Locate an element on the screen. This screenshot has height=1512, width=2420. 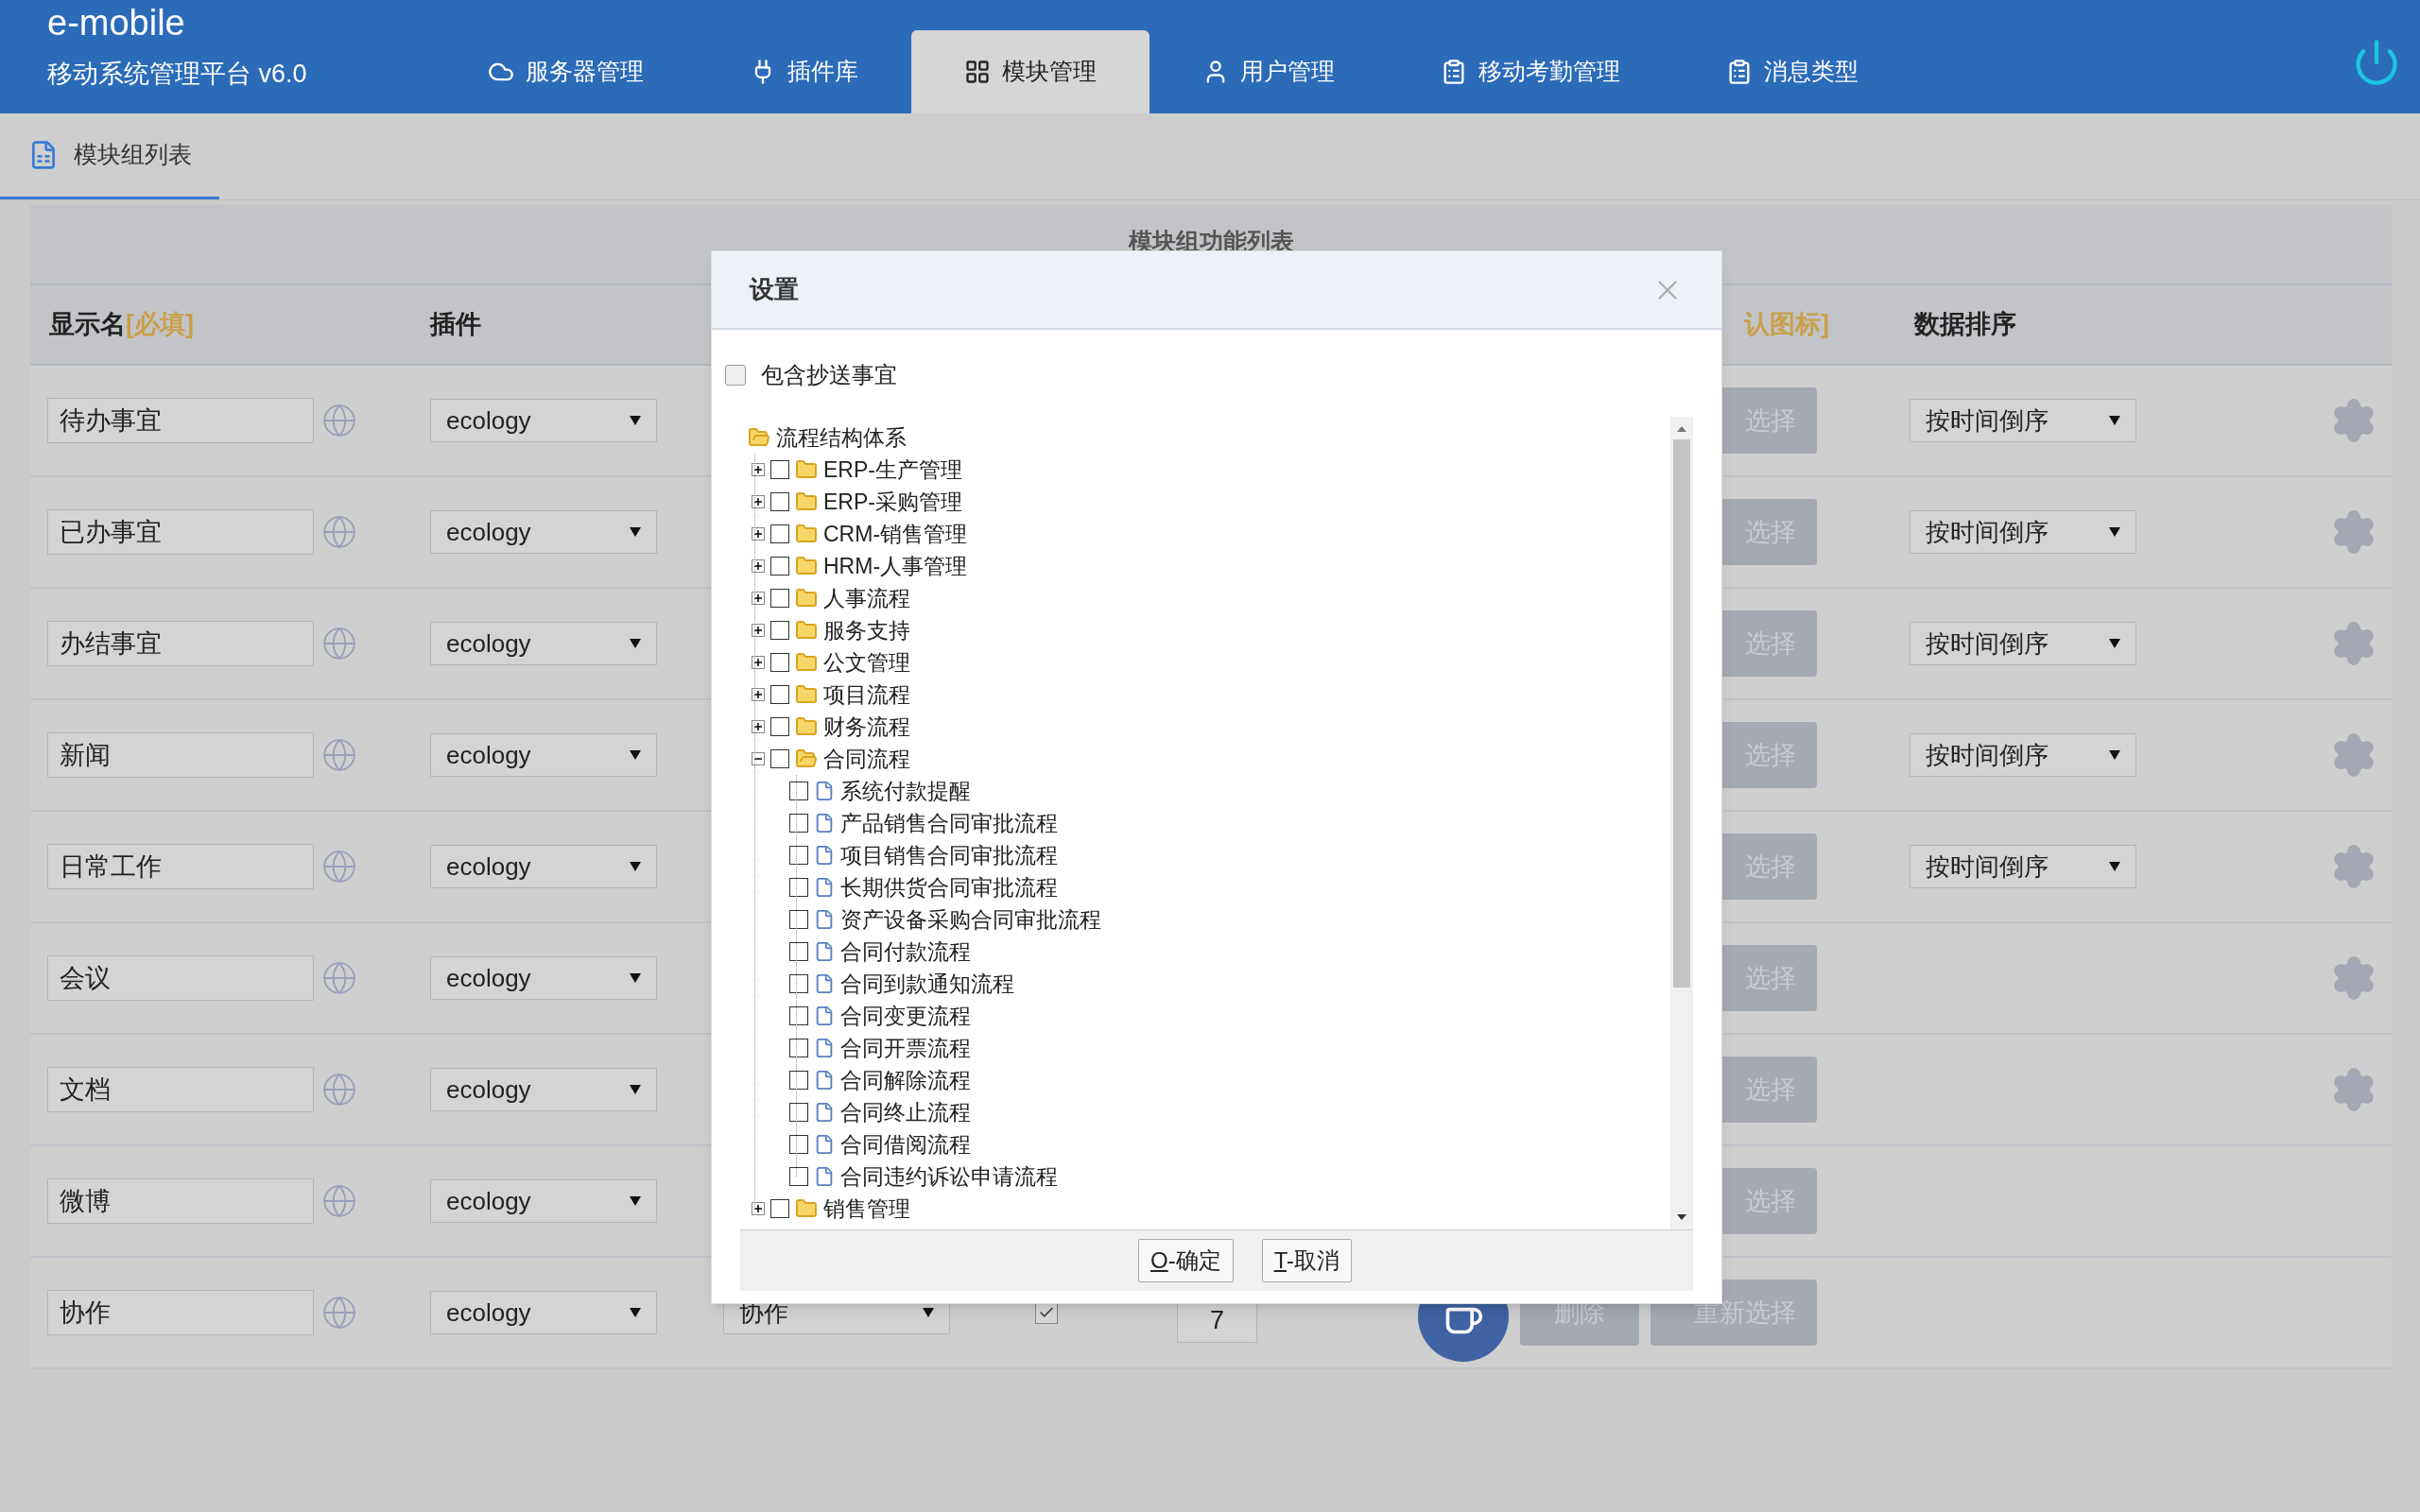
nav-tab: 插件库 is located at coordinates (804, 71).